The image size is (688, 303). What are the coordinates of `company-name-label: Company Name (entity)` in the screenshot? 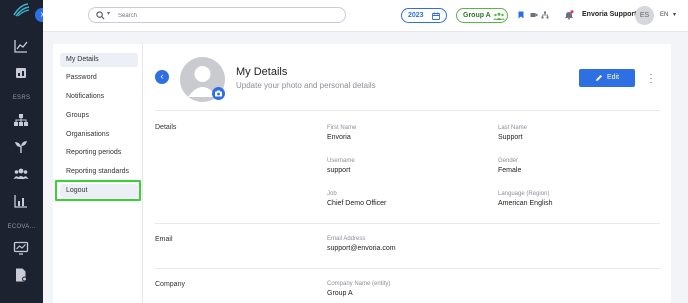 It's located at (359, 284).